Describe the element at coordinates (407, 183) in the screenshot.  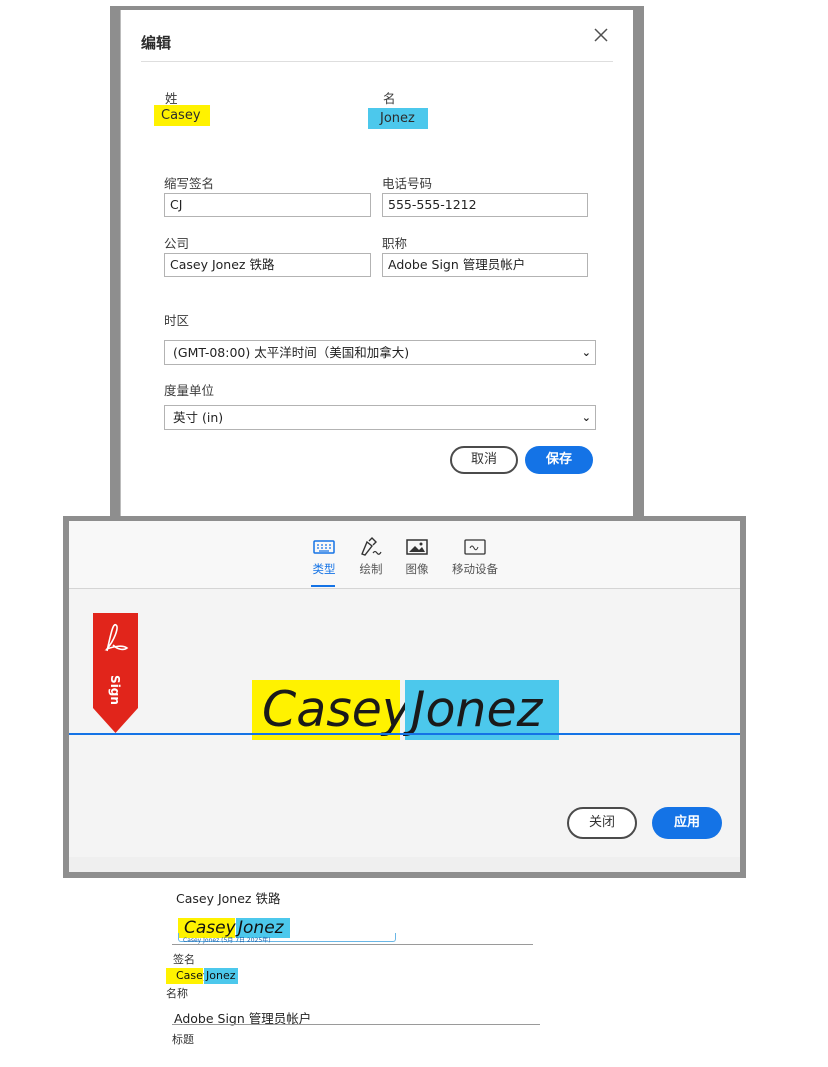
I see `phone-label: 电话号码` at that location.